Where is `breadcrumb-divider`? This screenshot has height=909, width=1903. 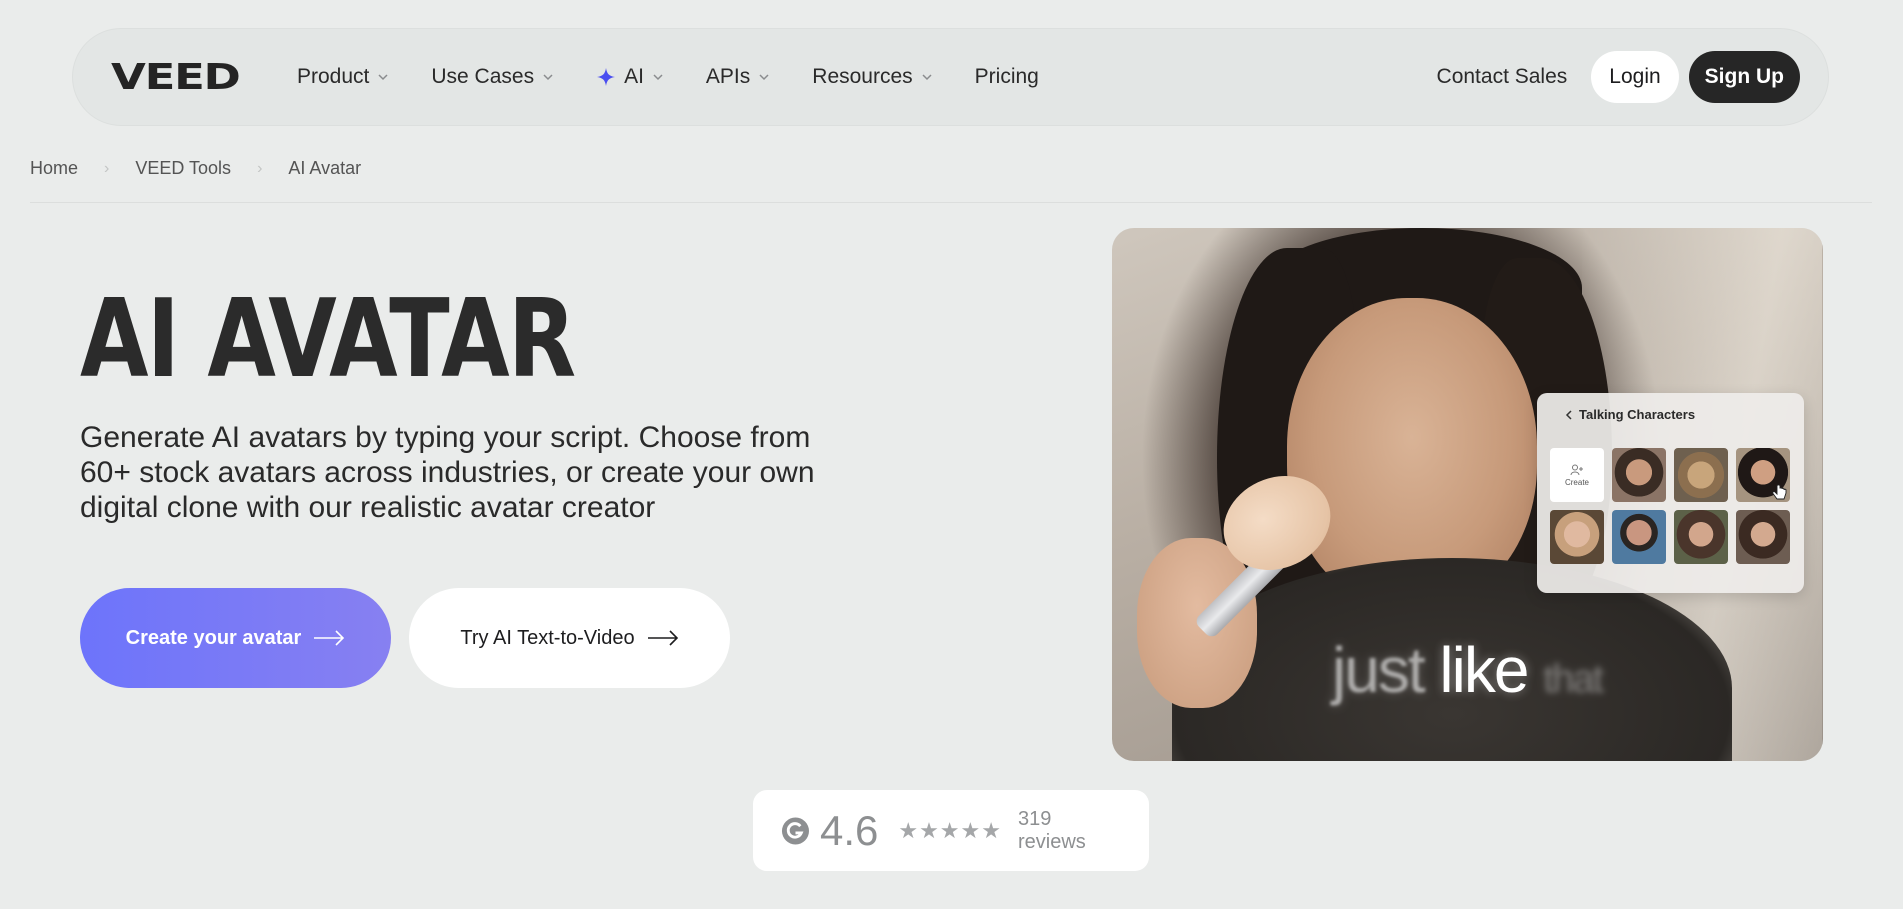 breadcrumb-divider is located at coordinates (951, 202).